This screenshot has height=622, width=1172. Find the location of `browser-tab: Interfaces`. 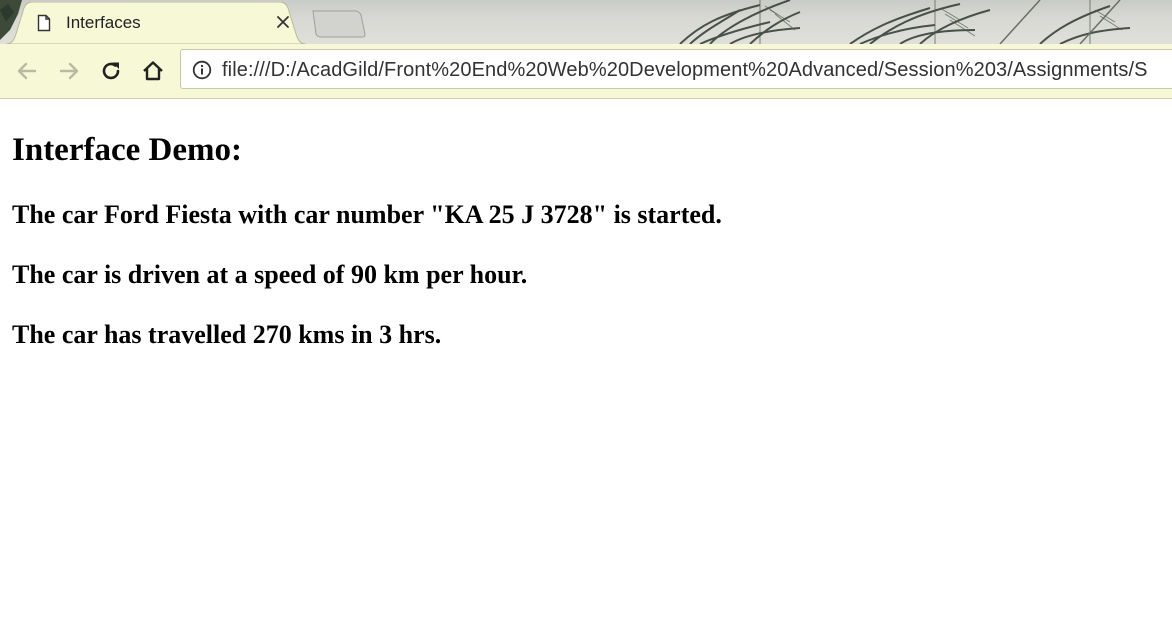

browser-tab: Interfaces is located at coordinates (156, 23).